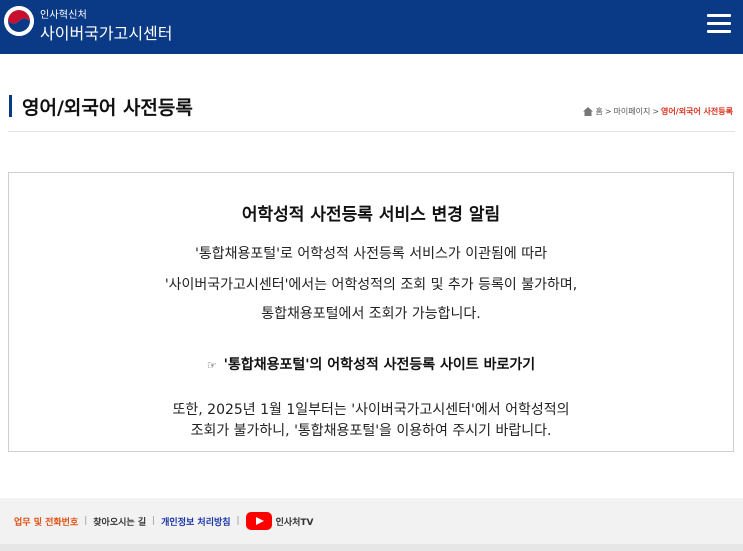 Image resolution: width=743 pixels, height=551 pixels. Describe the element at coordinates (119, 521) in the screenshot. I see `footer-link-directions: 찾아오시는 길` at that location.